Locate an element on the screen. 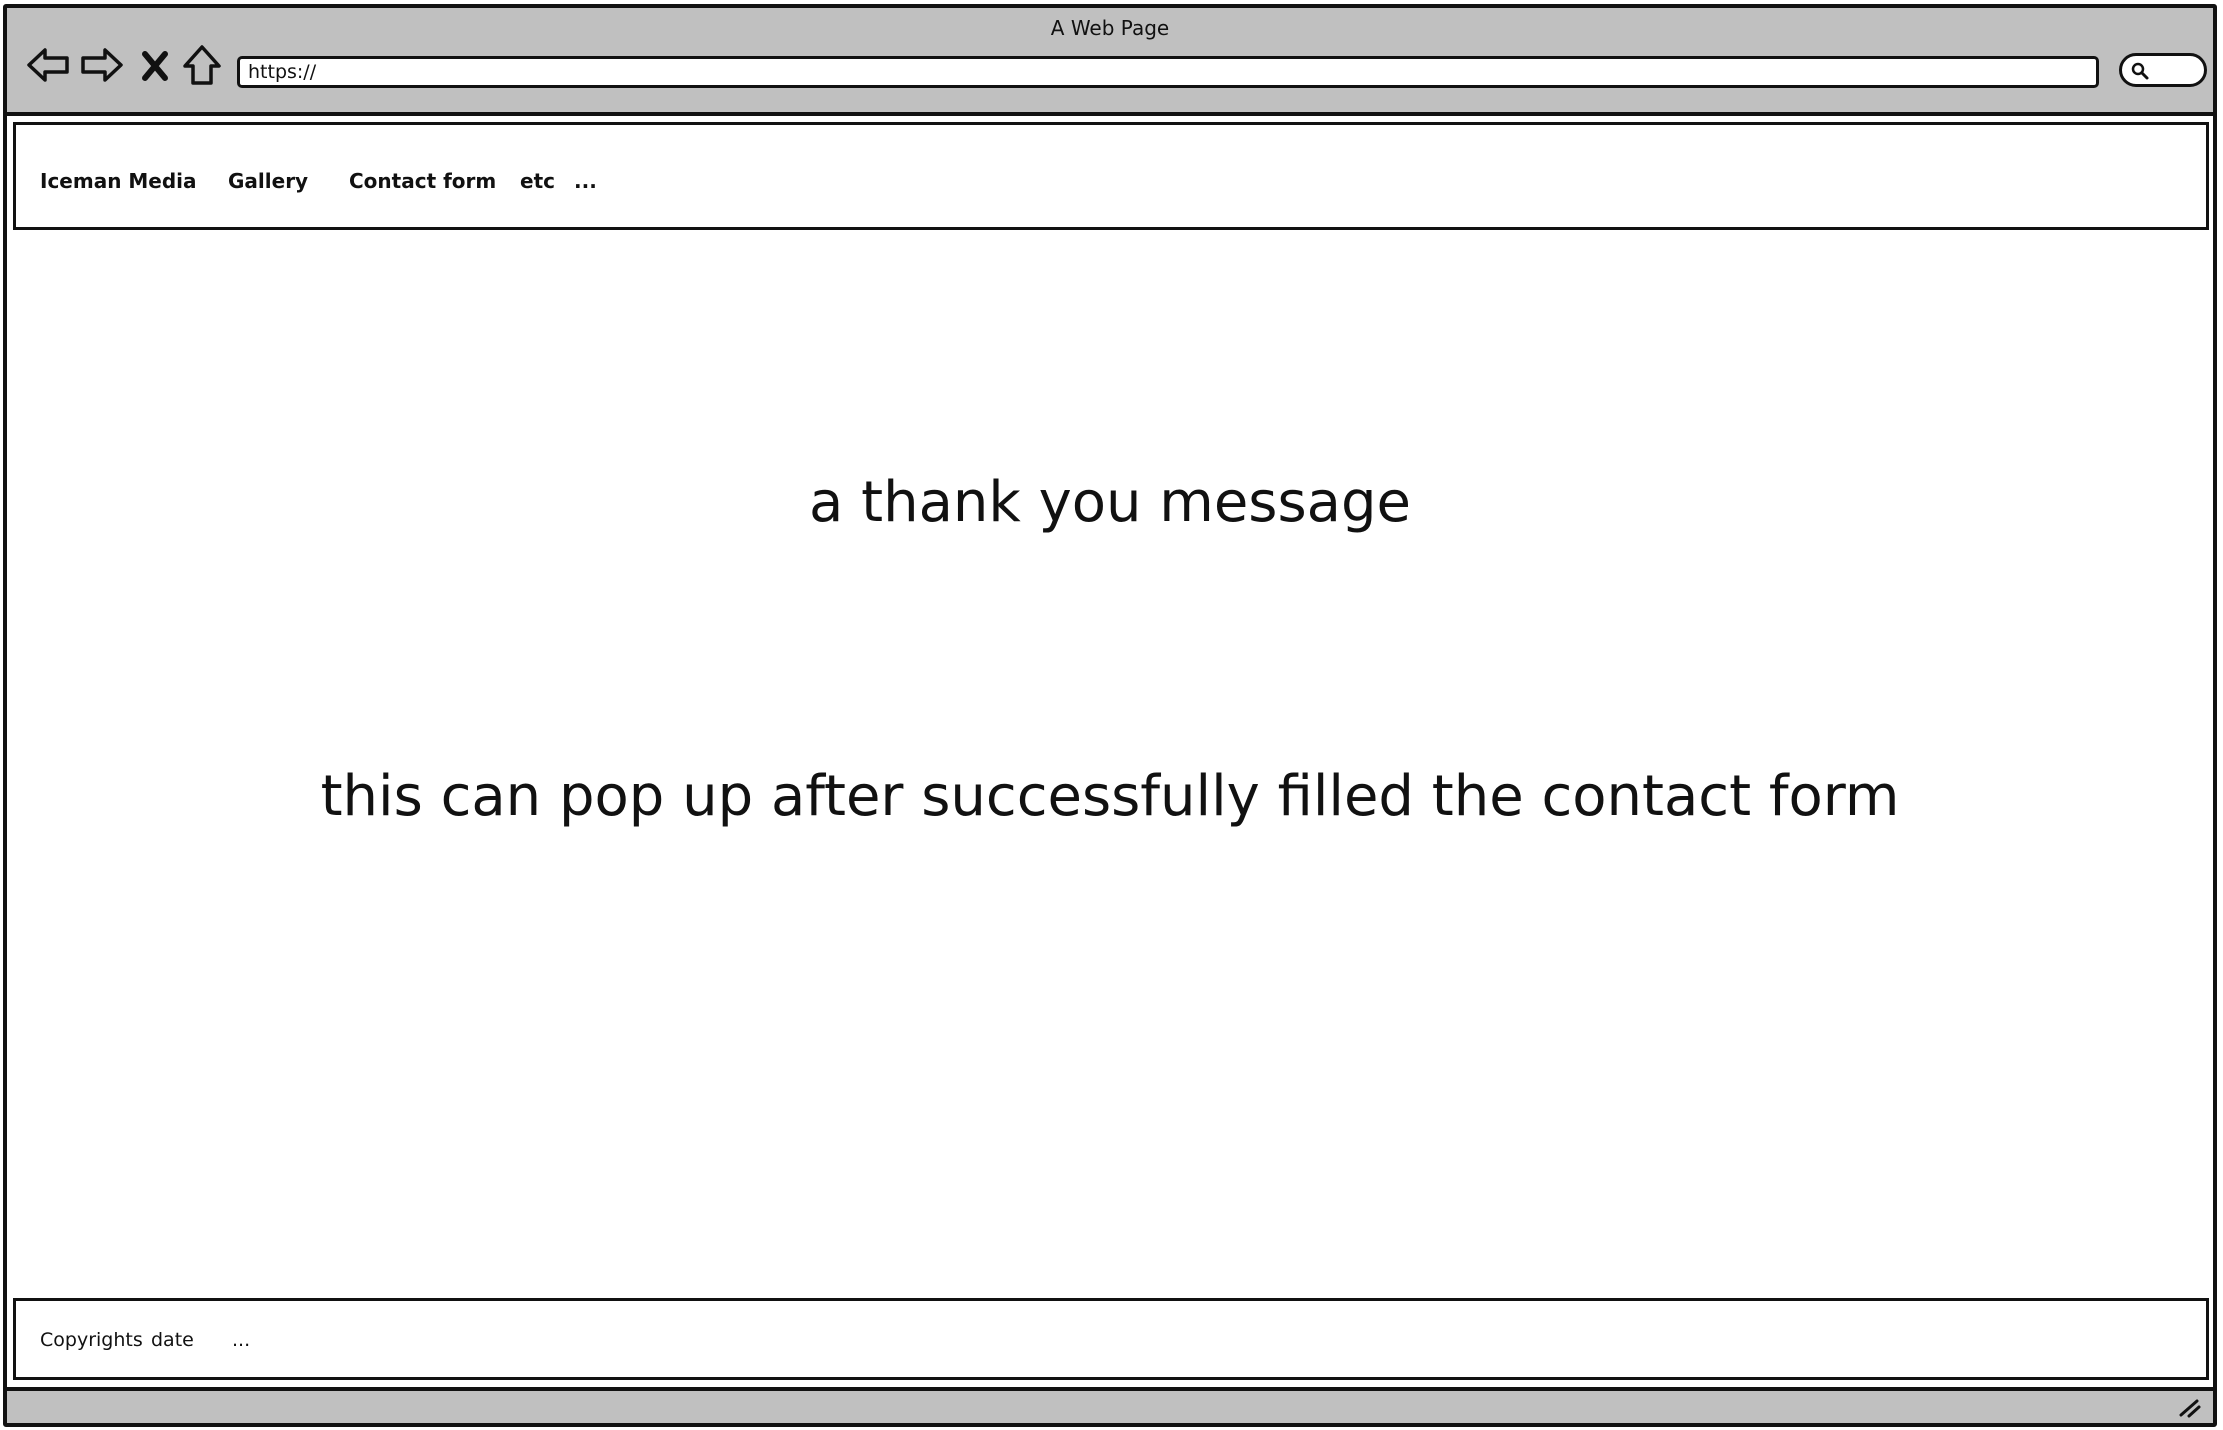 This screenshot has height=1430, width=2223. footer-date: date is located at coordinates (172, 1340).